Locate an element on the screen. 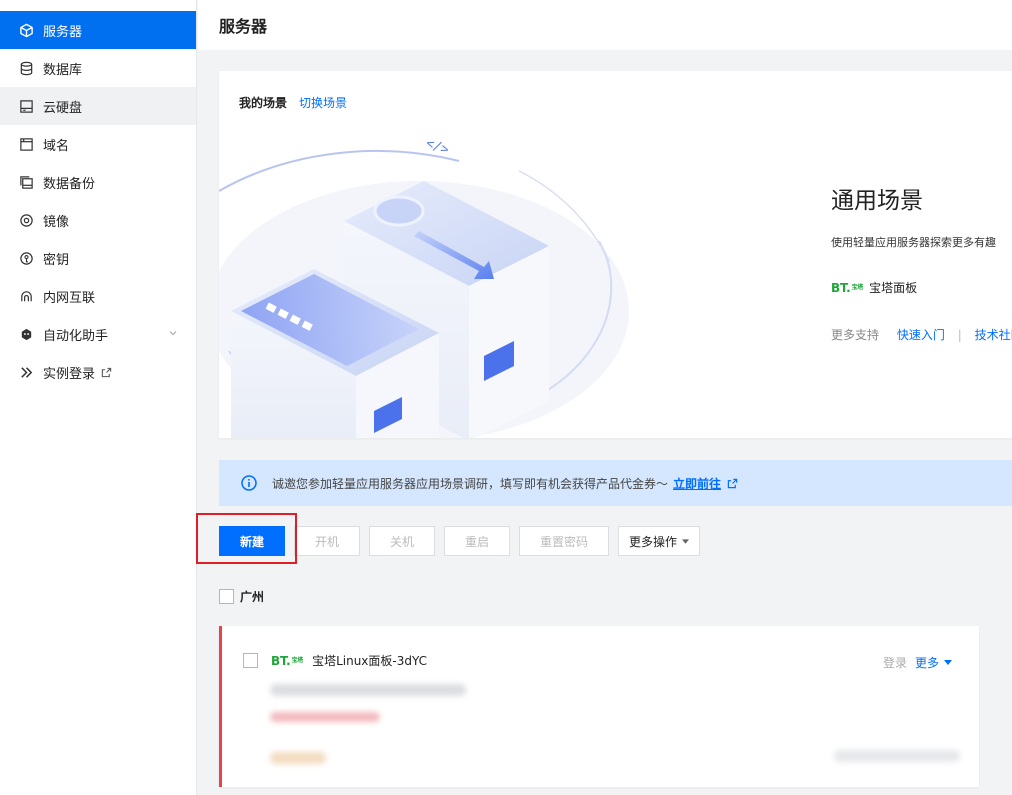  sidebar-item-label: 密钥 is located at coordinates (56, 260).